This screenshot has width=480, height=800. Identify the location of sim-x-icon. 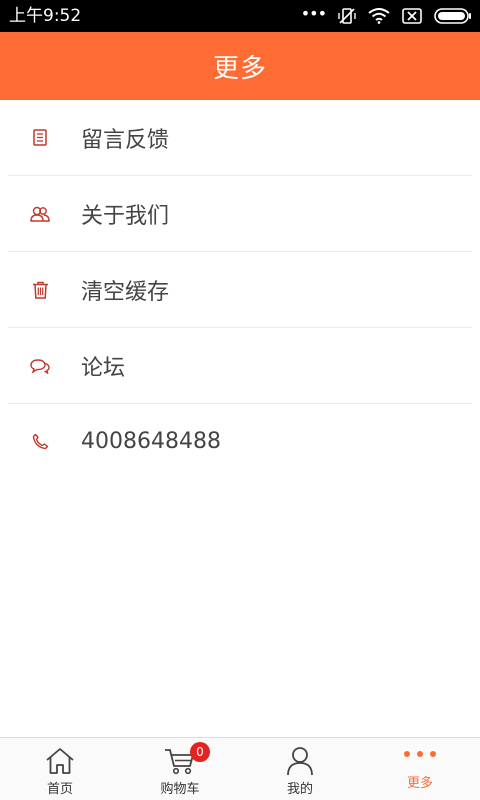
(412, 16).